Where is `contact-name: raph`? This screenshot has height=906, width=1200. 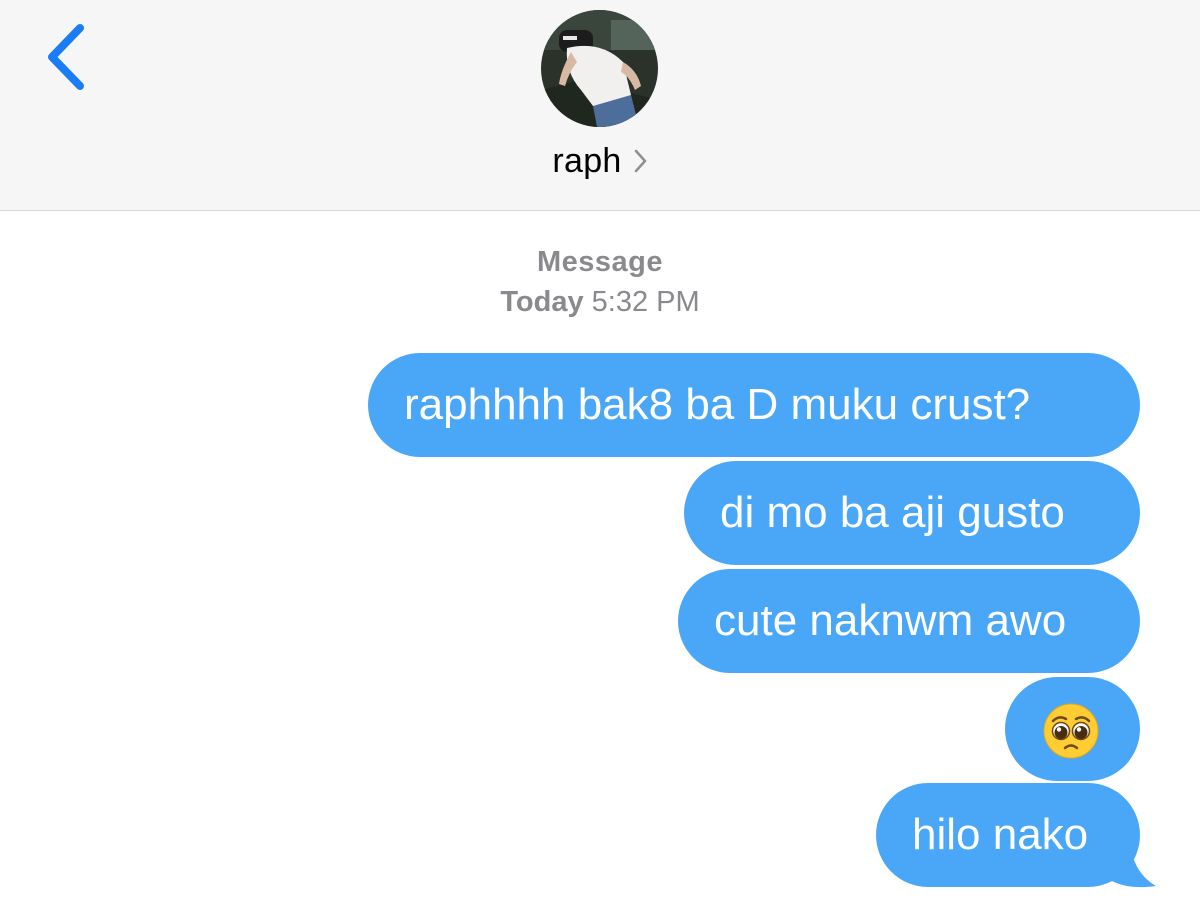 contact-name: raph is located at coordinates (587, 160).